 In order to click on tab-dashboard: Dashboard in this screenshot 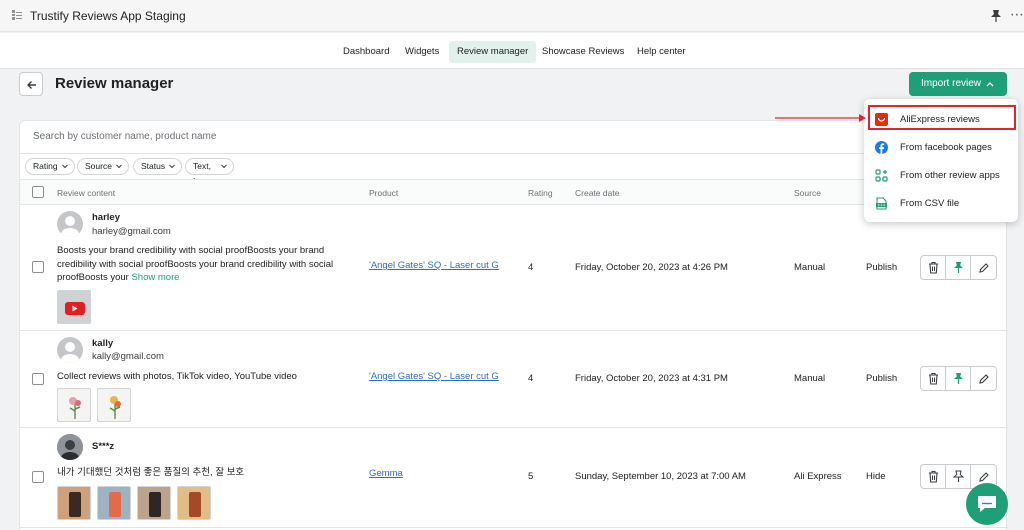, I will do `click(366, 52)`.